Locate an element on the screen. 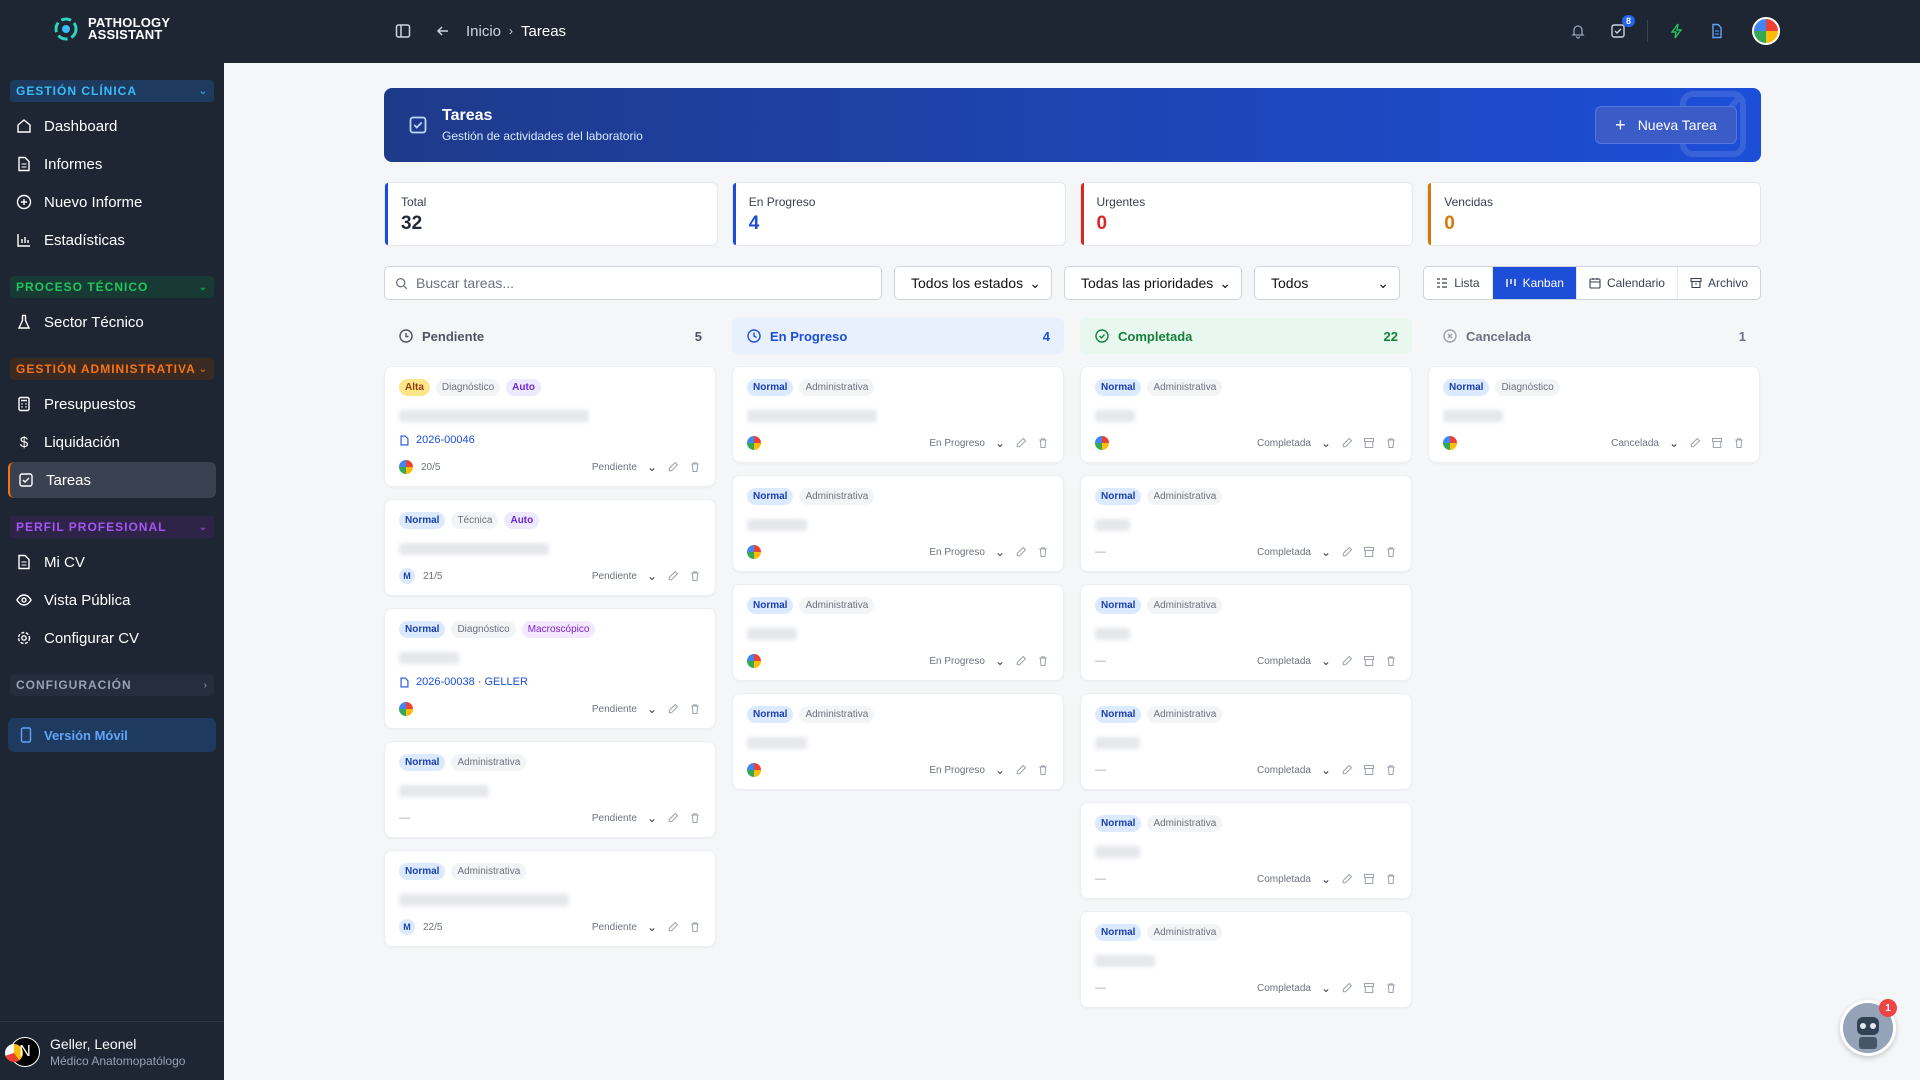  task-card: Normal Administrativa Completada ⌄ is located at coordinates (1246, 414).